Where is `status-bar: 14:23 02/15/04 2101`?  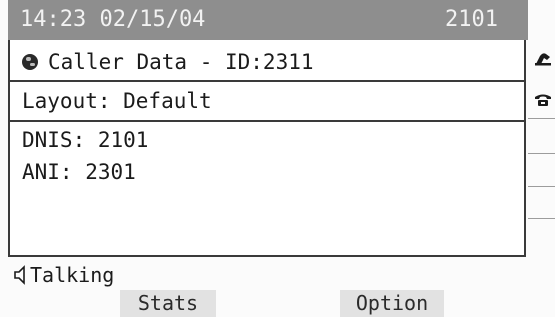
status-bar: 14:23 02/15/04 2101 is located at coordinates (268, 20).